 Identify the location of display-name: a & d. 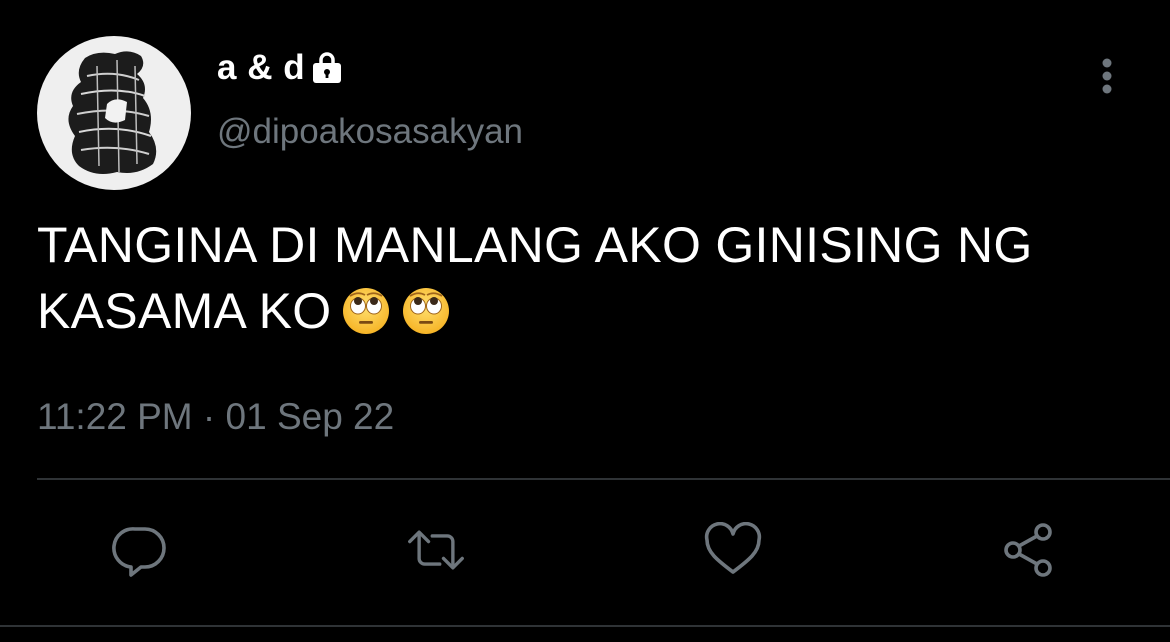
(261, 68).